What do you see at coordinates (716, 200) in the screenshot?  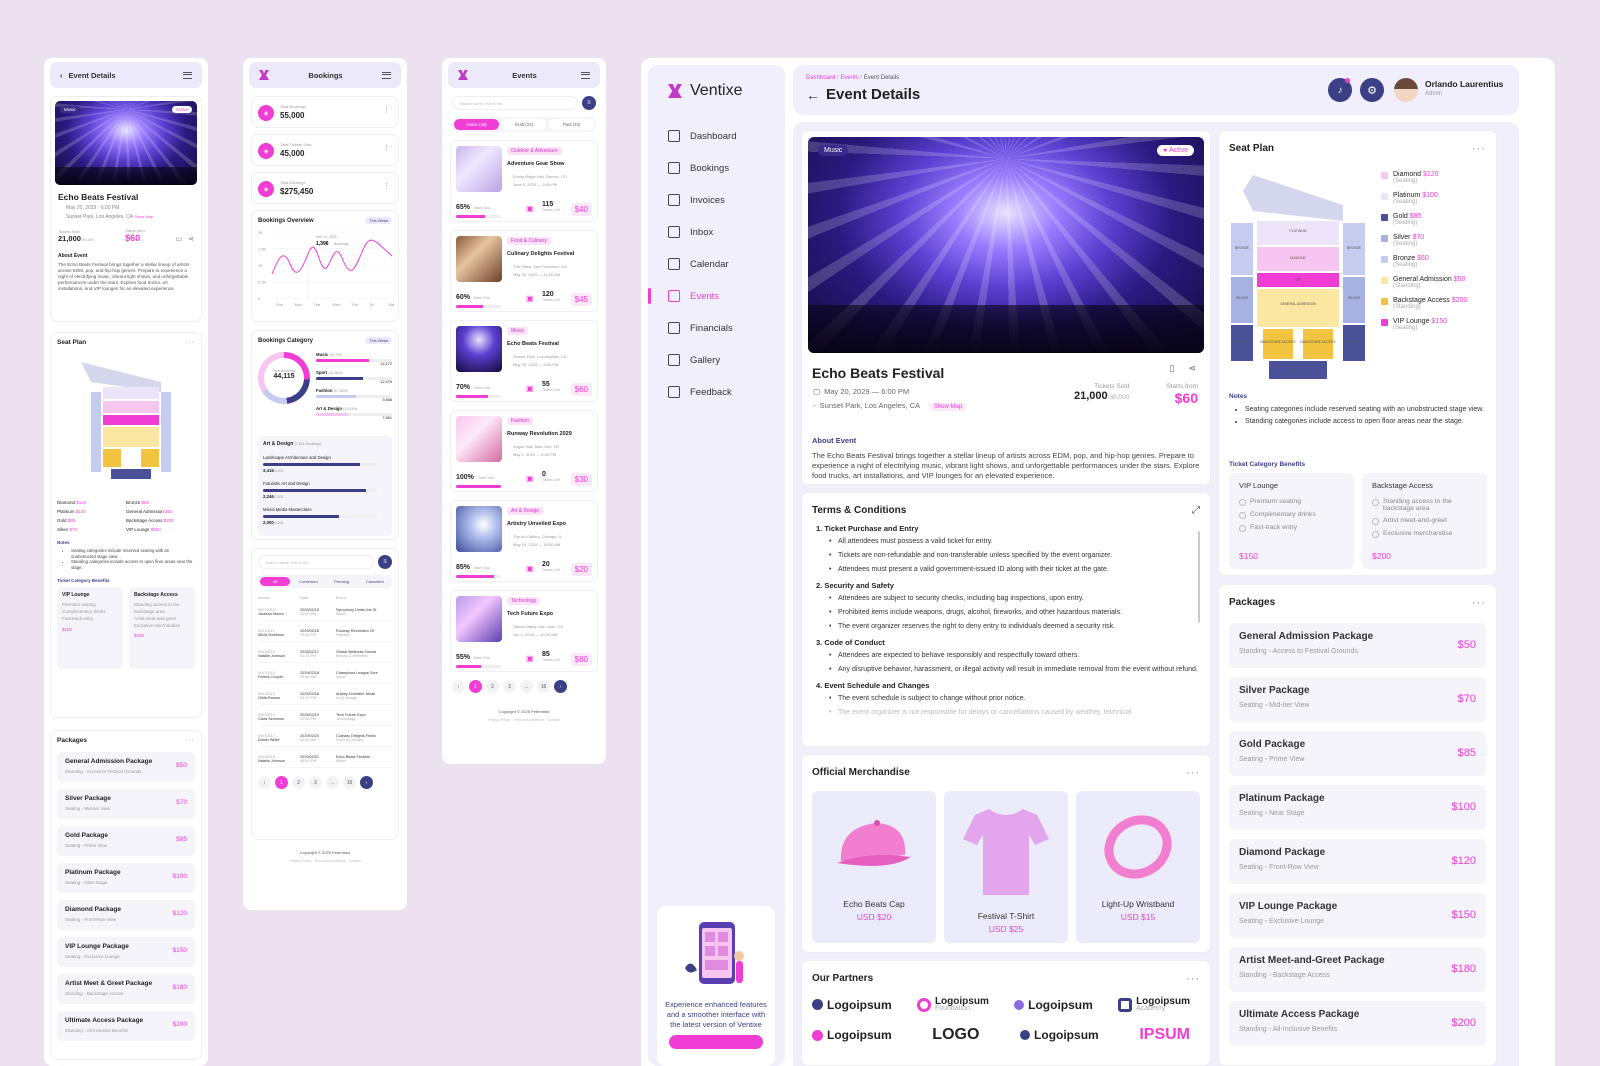 I see `sidebar-item-invoices: Invoices` at bounding box center [716, 200].